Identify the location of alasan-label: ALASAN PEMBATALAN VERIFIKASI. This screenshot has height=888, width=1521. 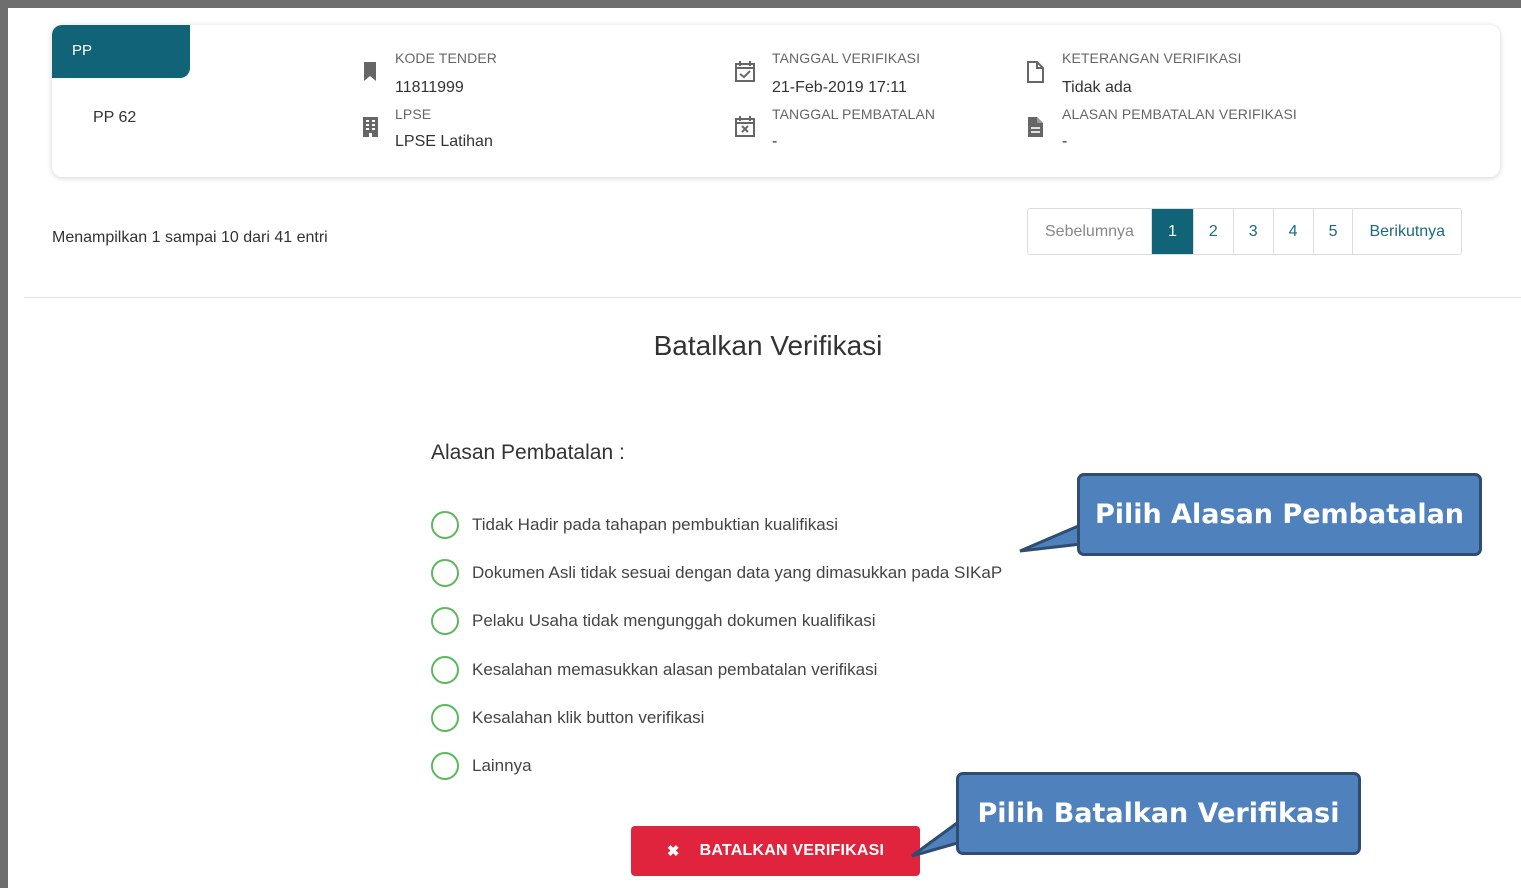
(1179, 114).